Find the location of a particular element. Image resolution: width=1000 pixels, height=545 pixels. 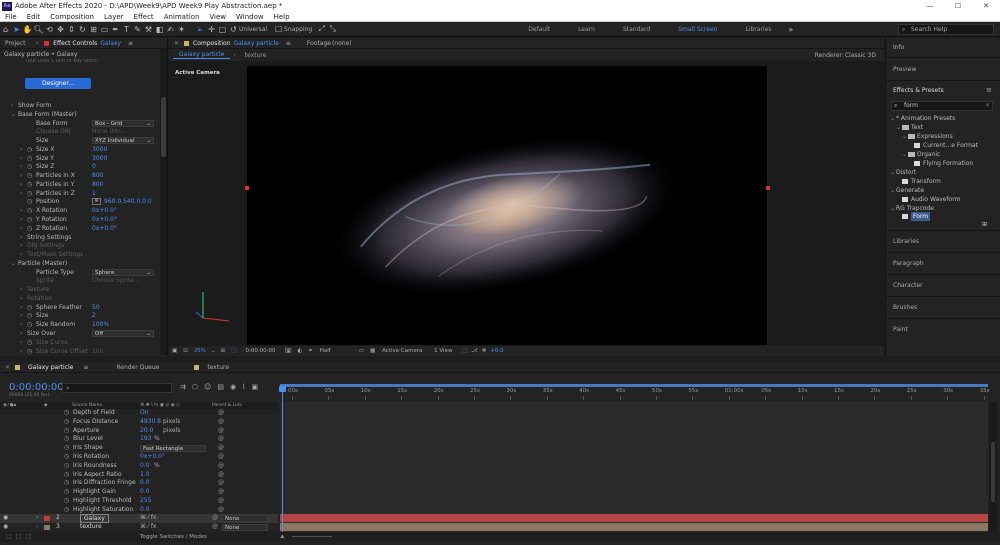

timeline-property-row: ◷ Iris Rotation 0x+0.0° @ is located at coordinates (139, 457).